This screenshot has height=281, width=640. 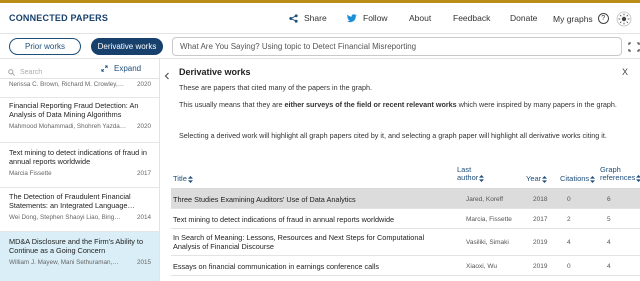 I want to click on search-icon, so click(x=11, y=72).